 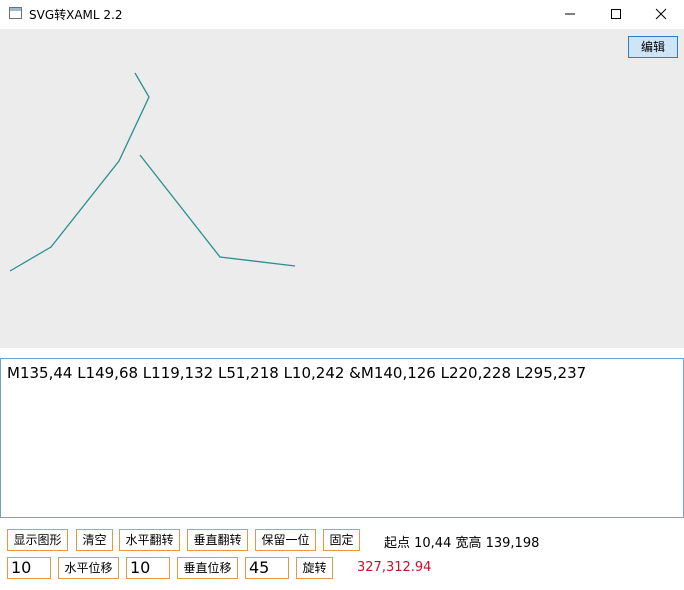 What do you see at coordinates (29, 568) in the screenshot?
I see `h-offset-input: 10` at bounding box center [29, 568].